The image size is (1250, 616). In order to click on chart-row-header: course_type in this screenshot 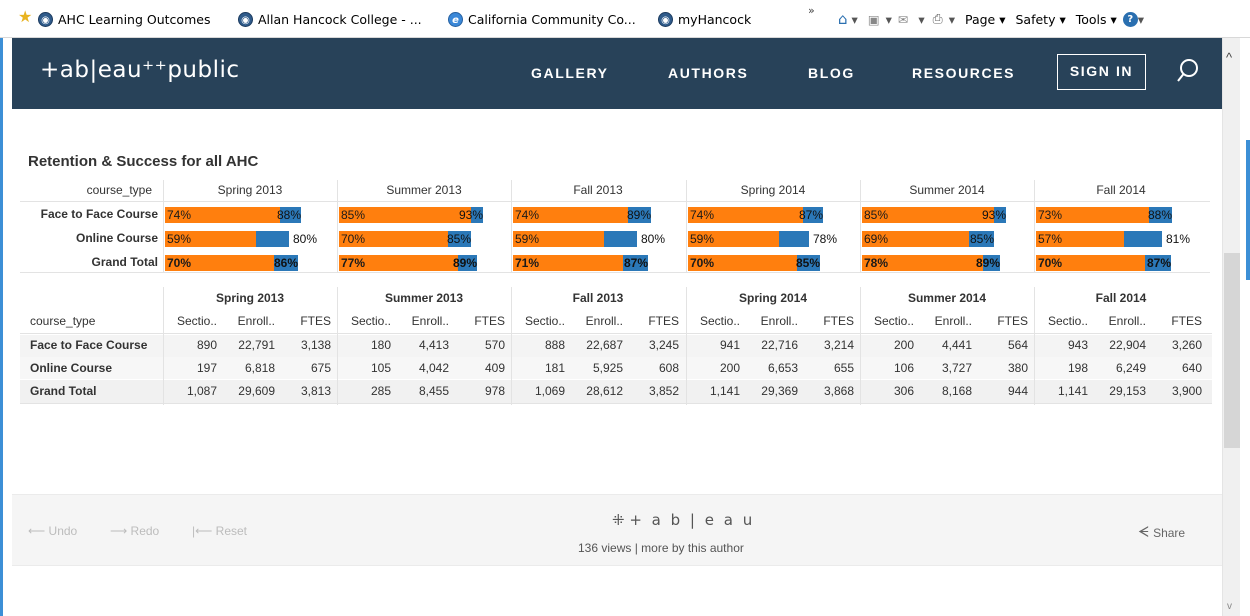, I will do `click(119, 190)`.